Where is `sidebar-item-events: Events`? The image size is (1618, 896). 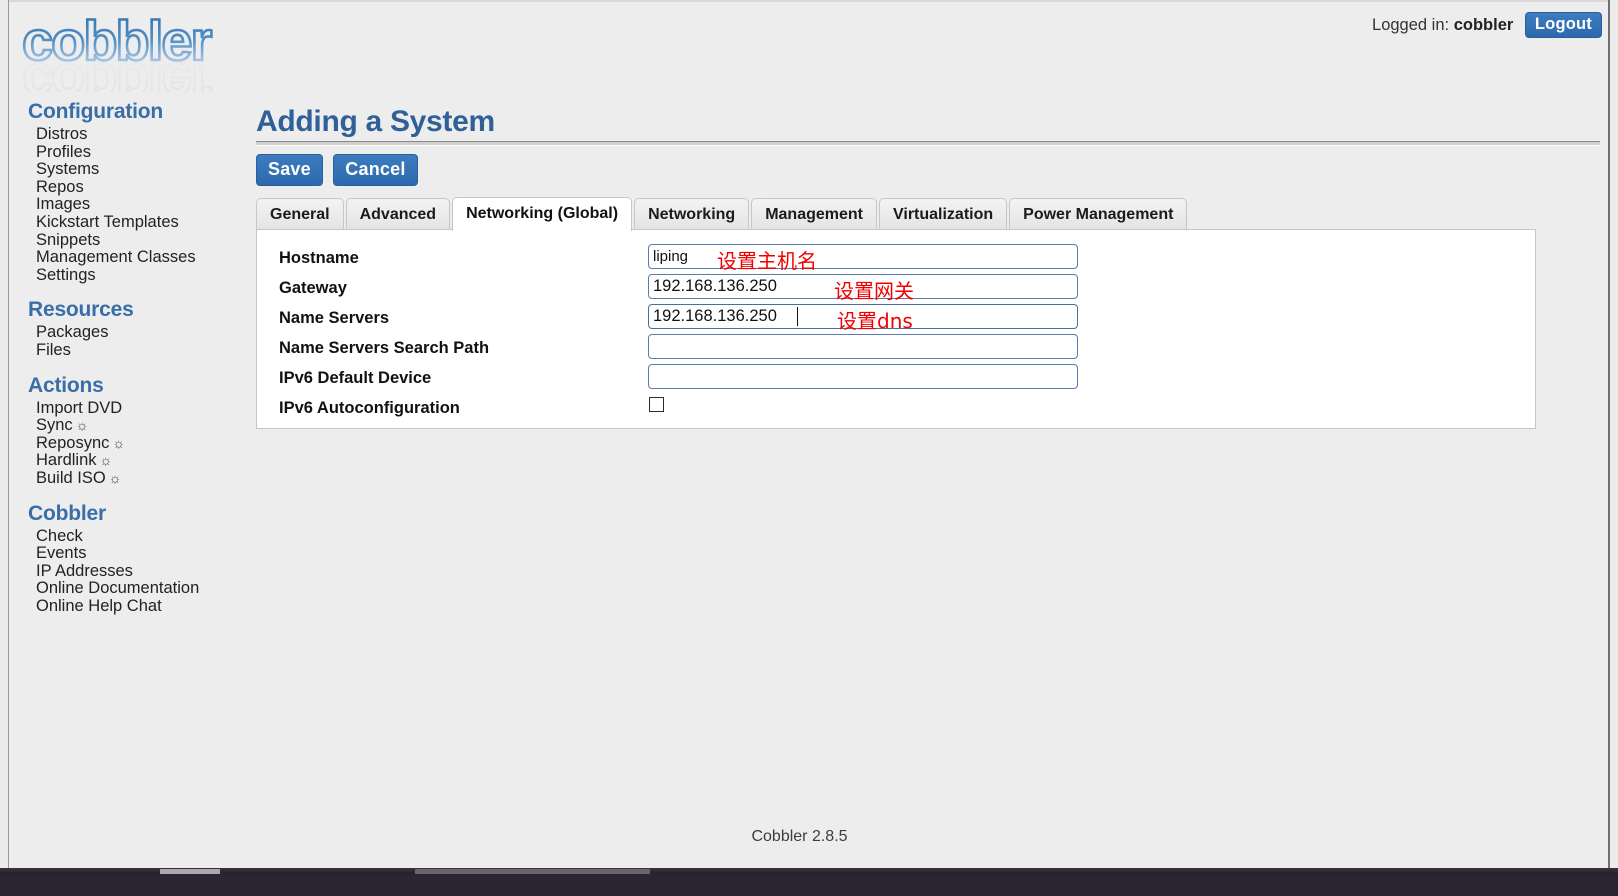
sidebar-item-events: Events is located at coordinates (125, 553).